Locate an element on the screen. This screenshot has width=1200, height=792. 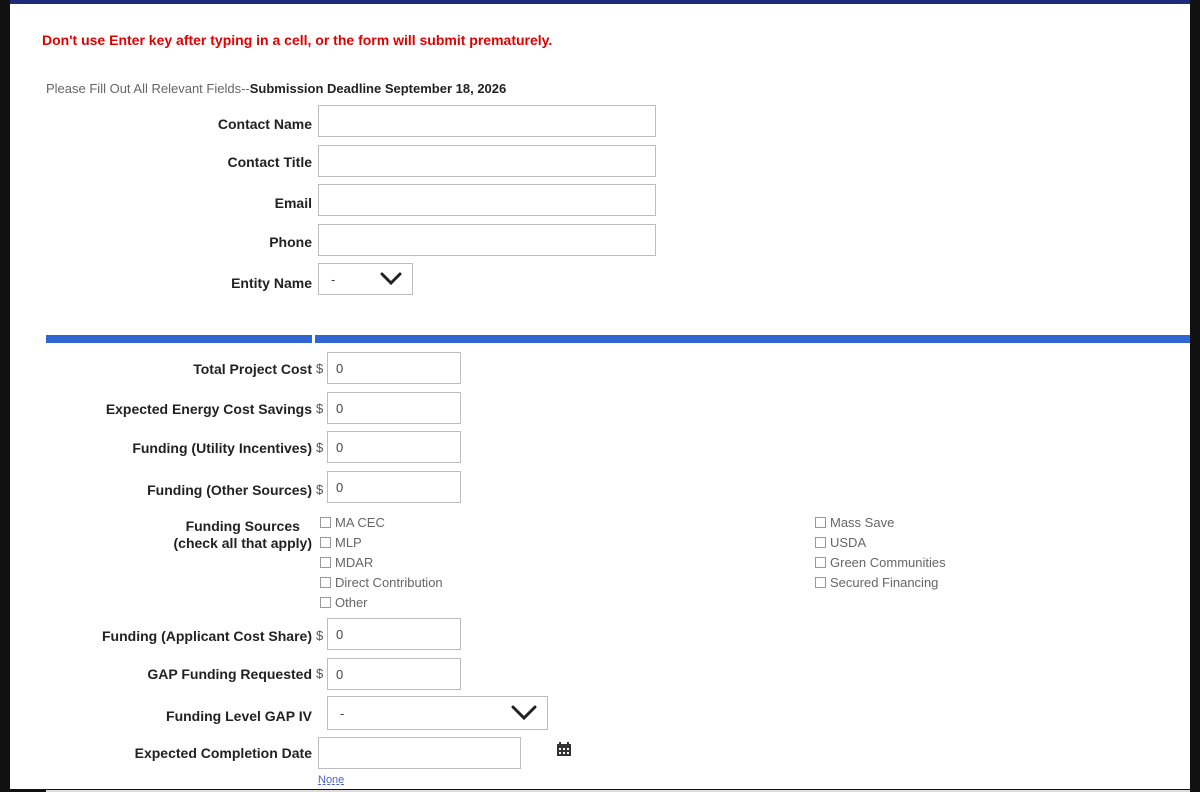
checkbox-label: Green Communities is located at coordinates (888, 562).